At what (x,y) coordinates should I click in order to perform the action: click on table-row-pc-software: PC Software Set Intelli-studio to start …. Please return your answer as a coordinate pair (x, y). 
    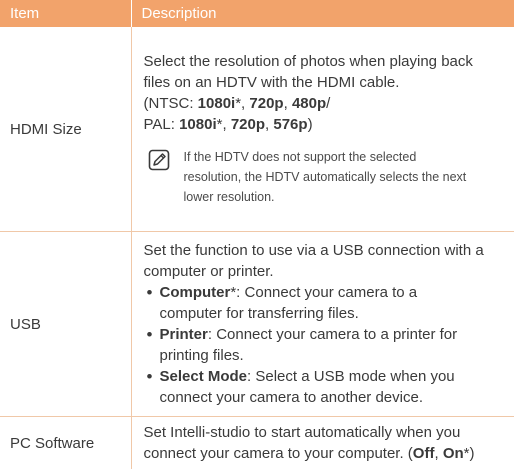
    Looking at the image, I should click on (257, 443).